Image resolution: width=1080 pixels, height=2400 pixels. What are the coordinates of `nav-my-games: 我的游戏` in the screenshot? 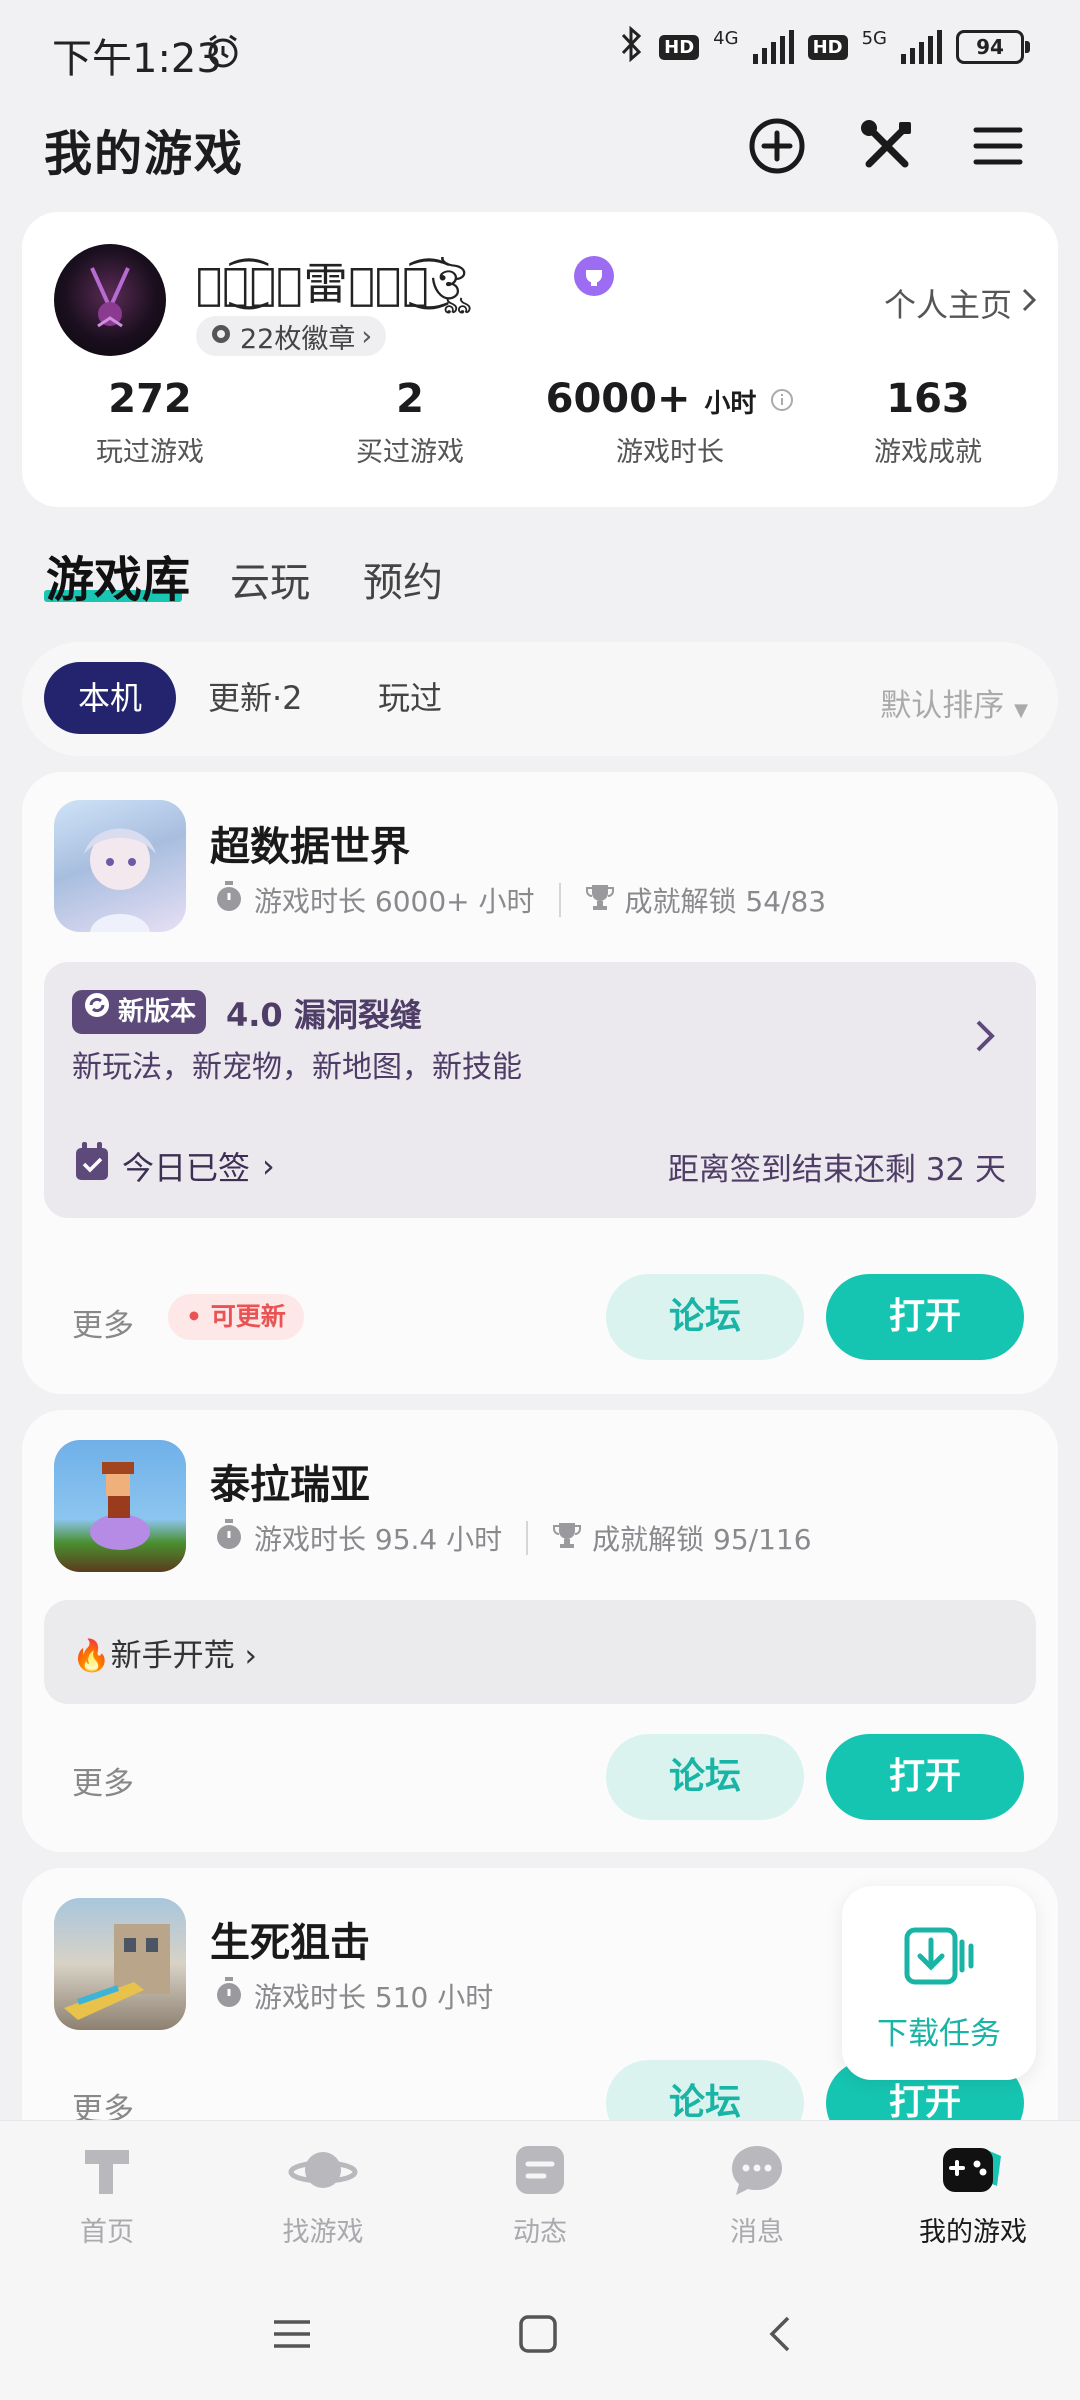 It's located at (973, 2194).